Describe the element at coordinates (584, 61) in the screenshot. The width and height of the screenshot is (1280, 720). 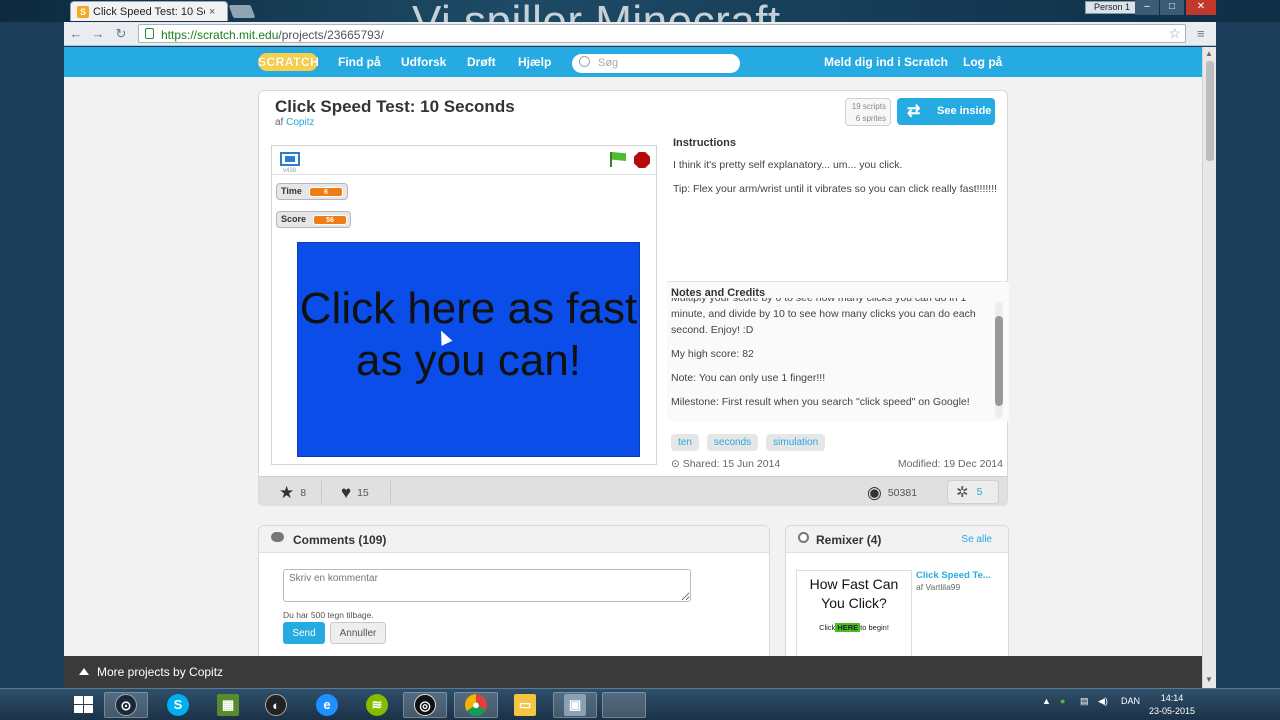
I see `search-icon` at that location.